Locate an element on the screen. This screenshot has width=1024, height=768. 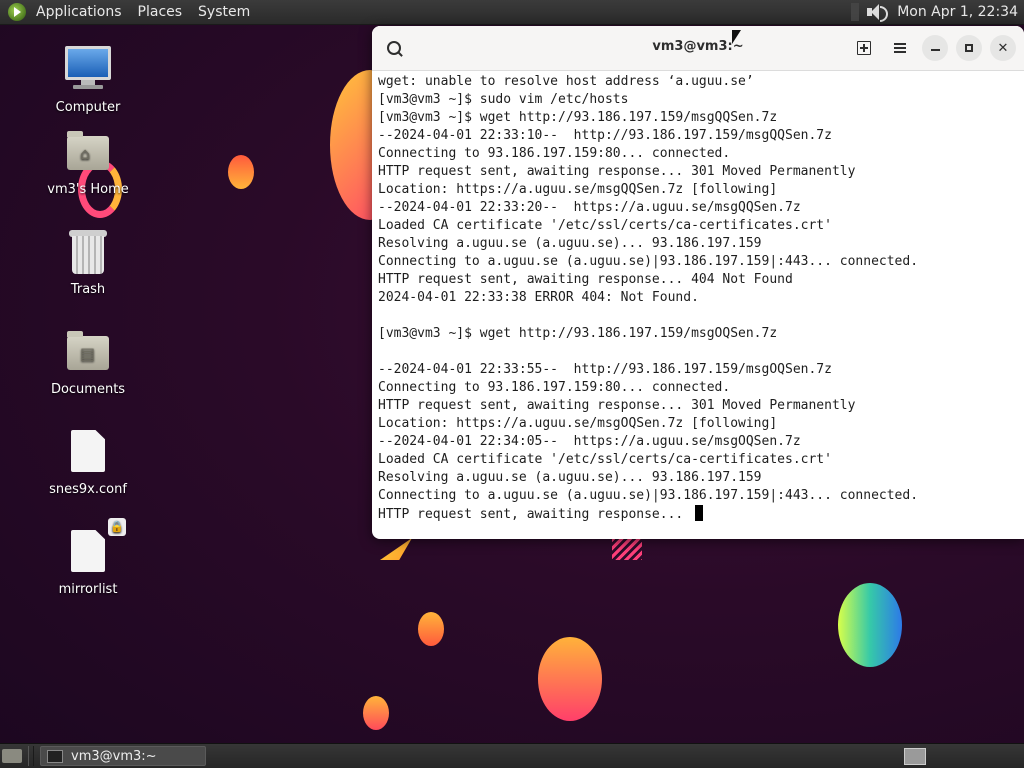
close-button: ✕ is located at coordinates (1003, 48).